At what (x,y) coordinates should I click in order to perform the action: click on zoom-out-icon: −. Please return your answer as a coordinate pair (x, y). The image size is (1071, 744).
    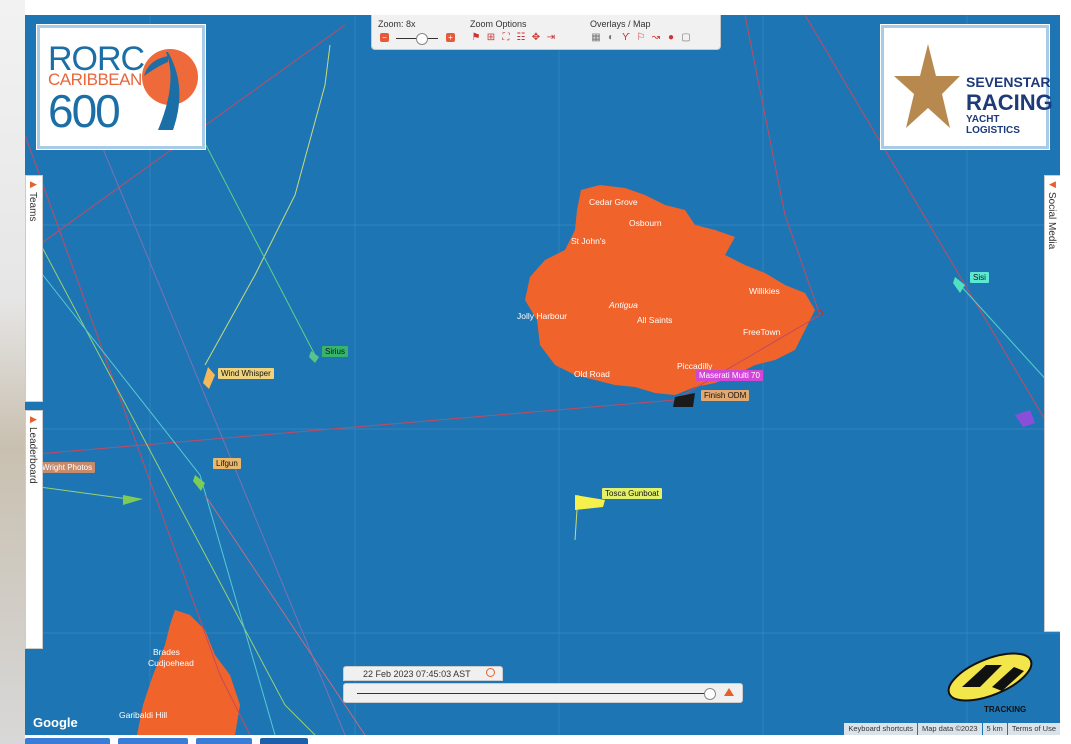
    Looking at the image, I should click on (384, 37).